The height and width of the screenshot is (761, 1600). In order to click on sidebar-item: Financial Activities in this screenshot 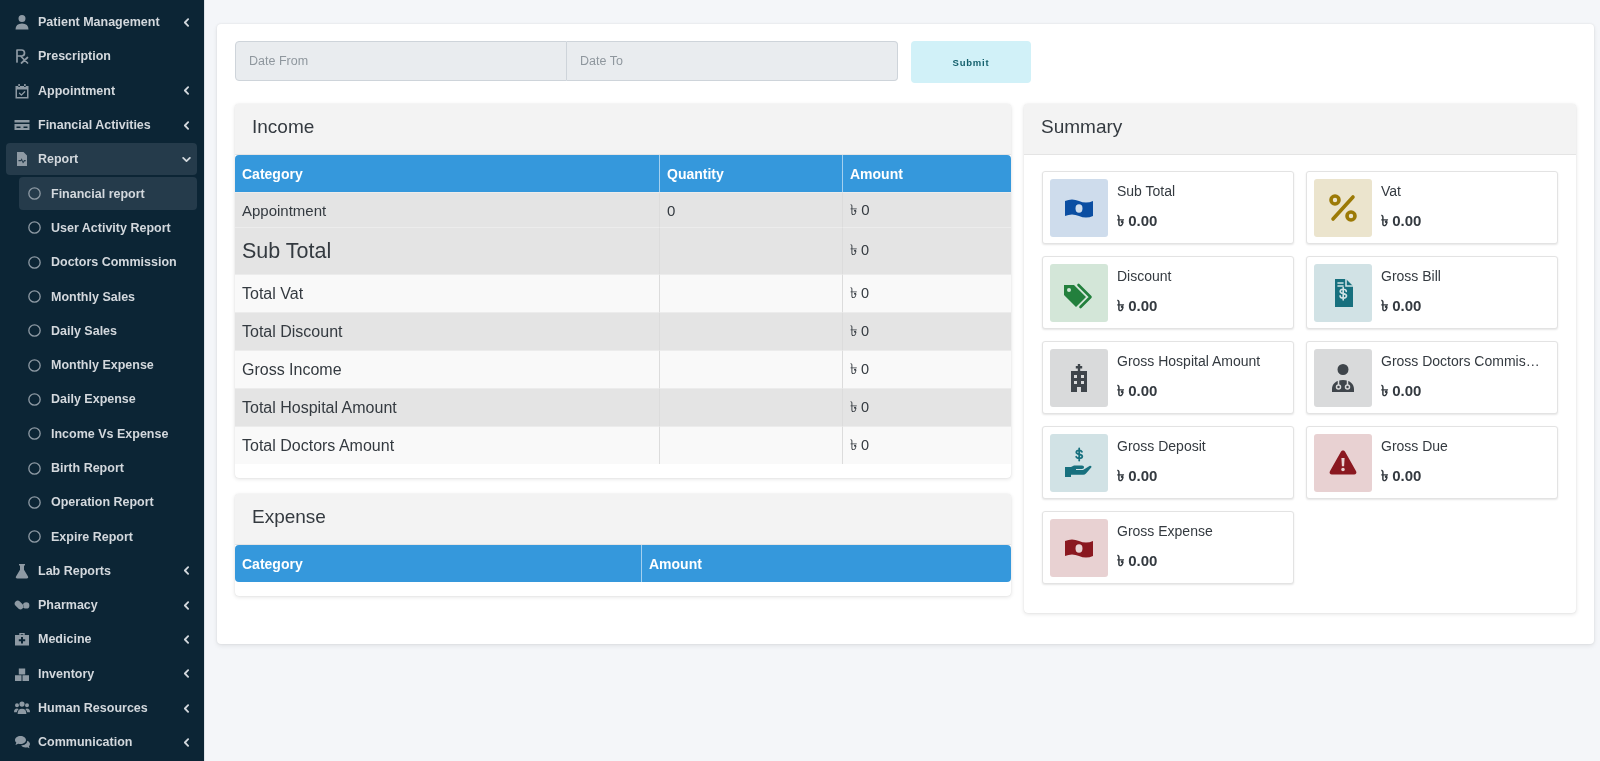, I will do `click(101, 125)`.